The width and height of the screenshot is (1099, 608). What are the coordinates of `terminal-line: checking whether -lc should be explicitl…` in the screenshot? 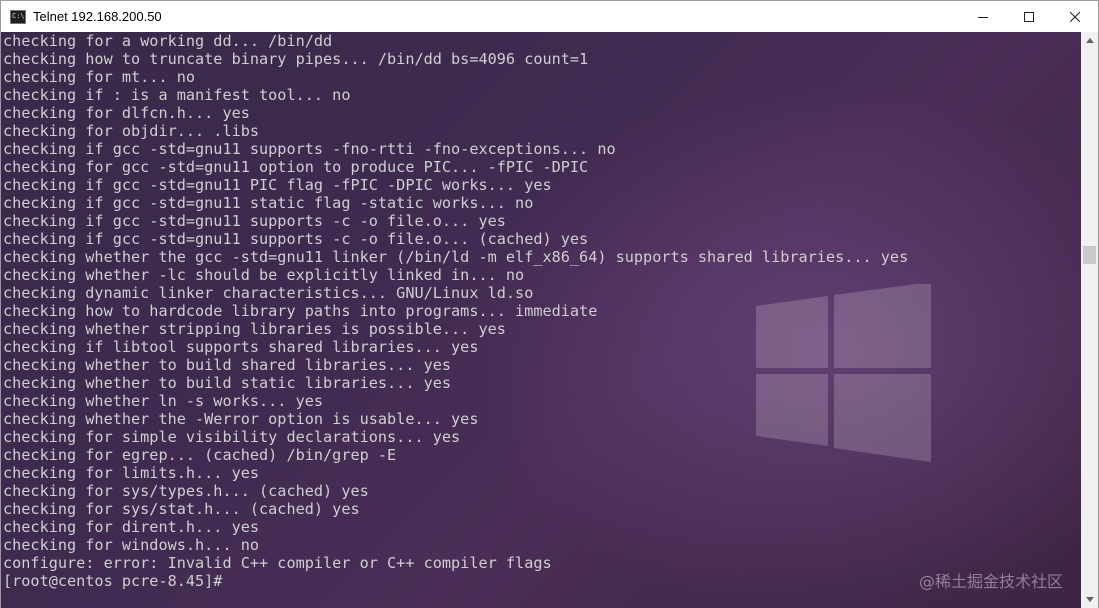 It's located at (264, 275).